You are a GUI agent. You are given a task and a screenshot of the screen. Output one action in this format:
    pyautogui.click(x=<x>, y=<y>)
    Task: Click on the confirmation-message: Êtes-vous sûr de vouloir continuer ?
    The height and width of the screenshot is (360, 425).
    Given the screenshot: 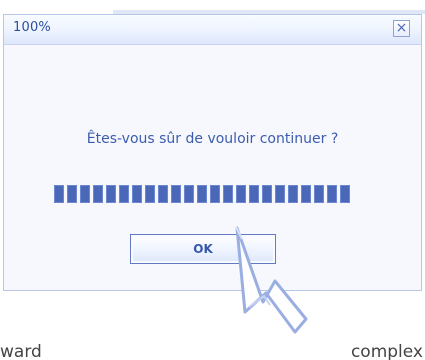 What is the action you would take?
    pyautogui.click(x=212, y=139)
    